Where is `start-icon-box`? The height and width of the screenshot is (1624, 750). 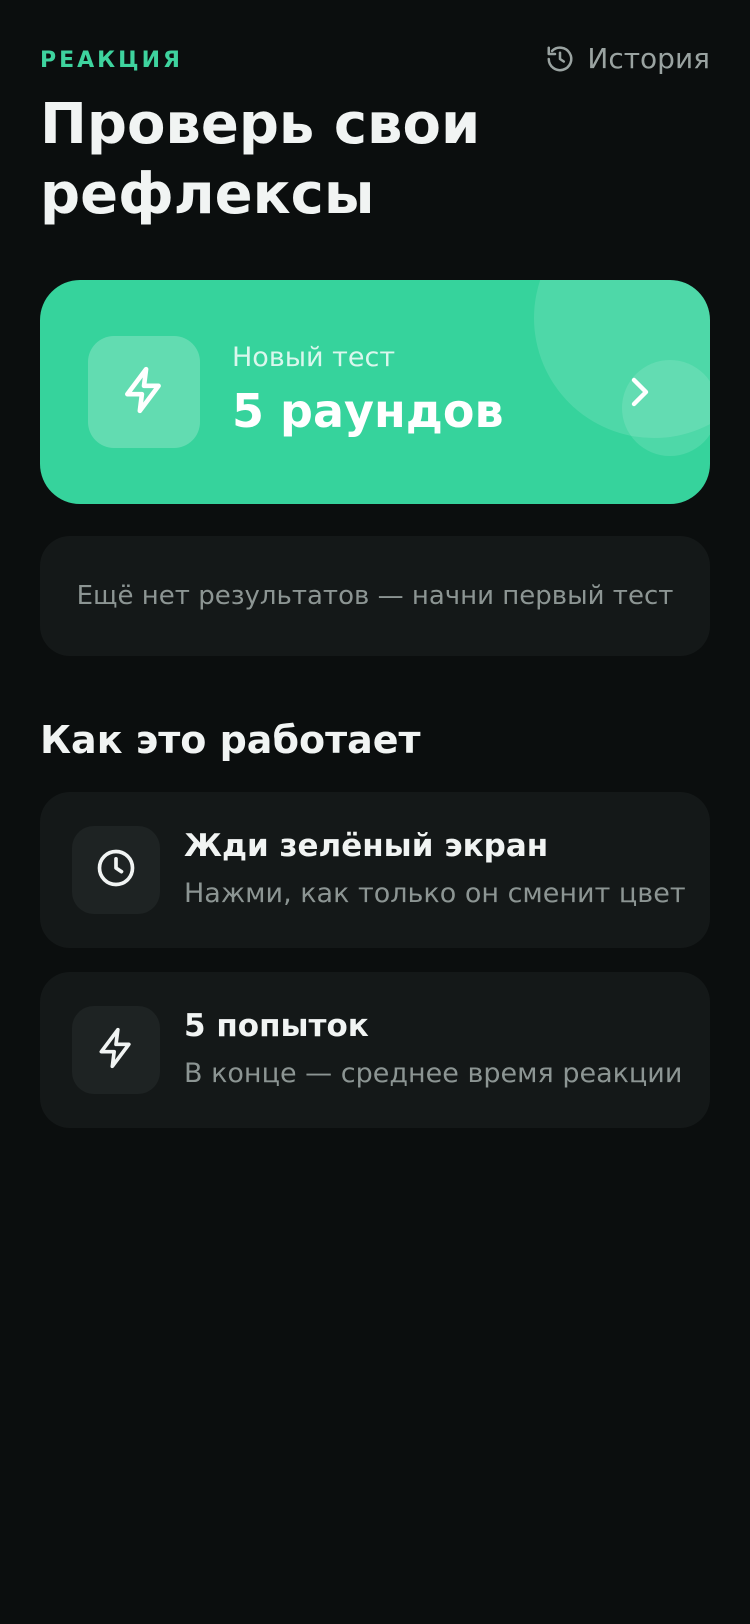
start-icon-box is located at coordinates (144, 392).